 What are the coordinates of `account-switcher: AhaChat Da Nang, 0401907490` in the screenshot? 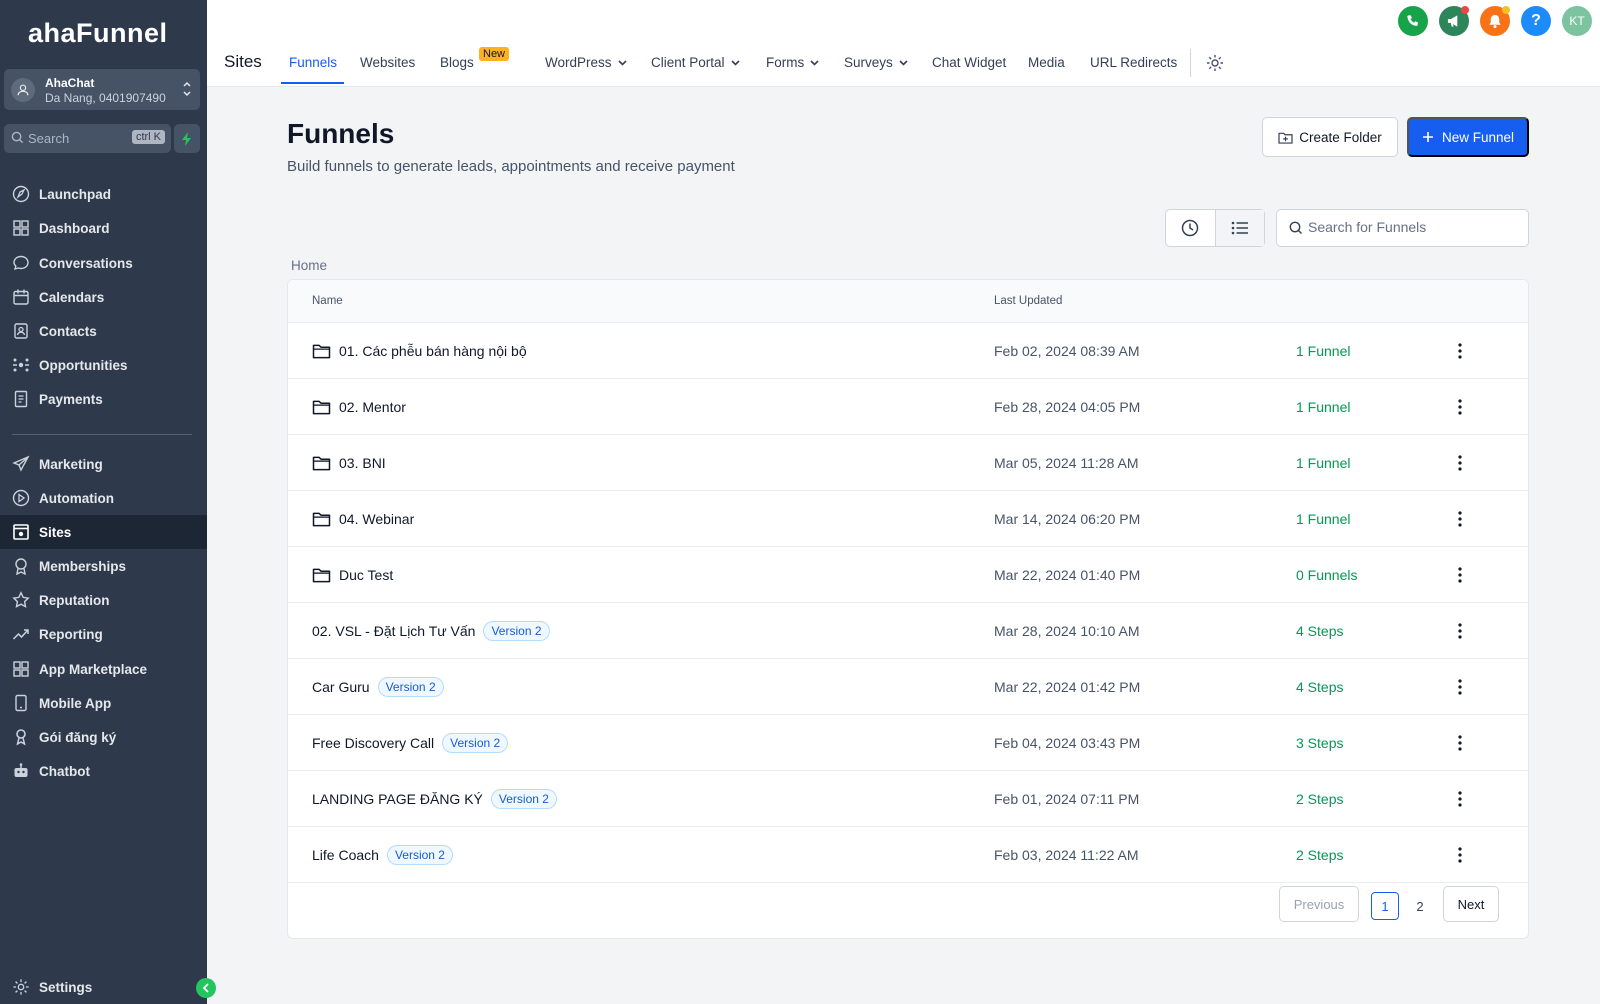 It's located at (102, 89).